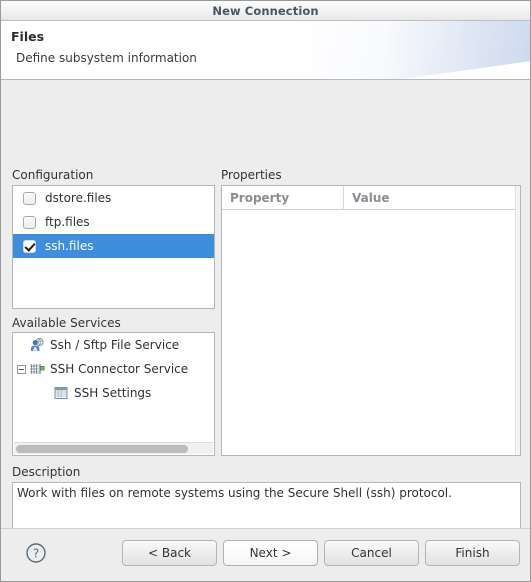 This screenshot has height=582, width=531. What do you see at coordinates (251, 175) in the screenshot?
I see `properties-label: Properties` at bounding box center [251, 175].